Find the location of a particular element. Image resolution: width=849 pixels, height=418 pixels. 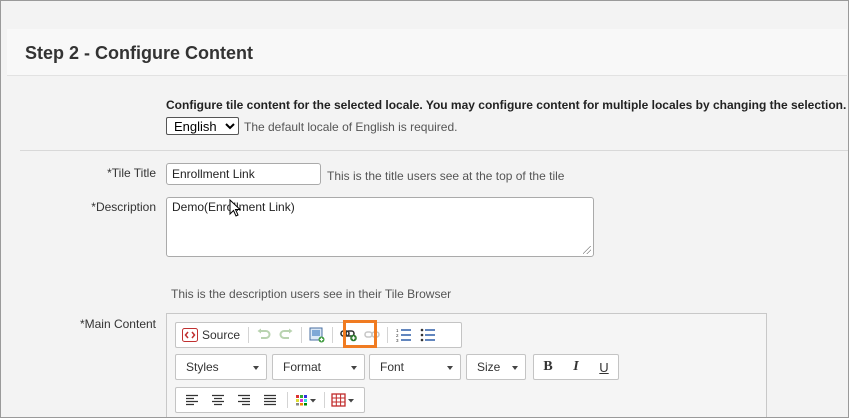

font-dropdown: Font is located at coordinates (415, 367).